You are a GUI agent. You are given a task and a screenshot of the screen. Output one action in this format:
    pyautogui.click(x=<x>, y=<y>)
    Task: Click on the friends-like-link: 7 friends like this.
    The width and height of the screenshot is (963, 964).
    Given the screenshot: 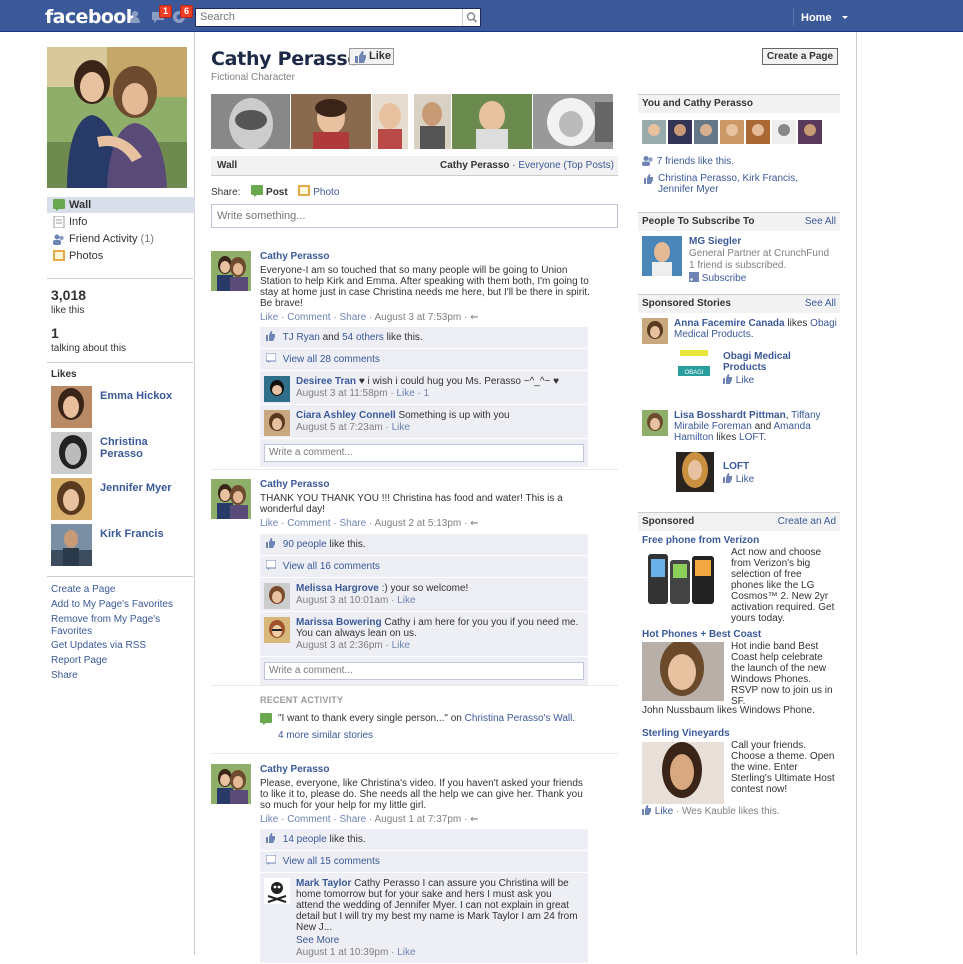 What is the action you would take?
    pyautogui.click(x=695, y=161)
    